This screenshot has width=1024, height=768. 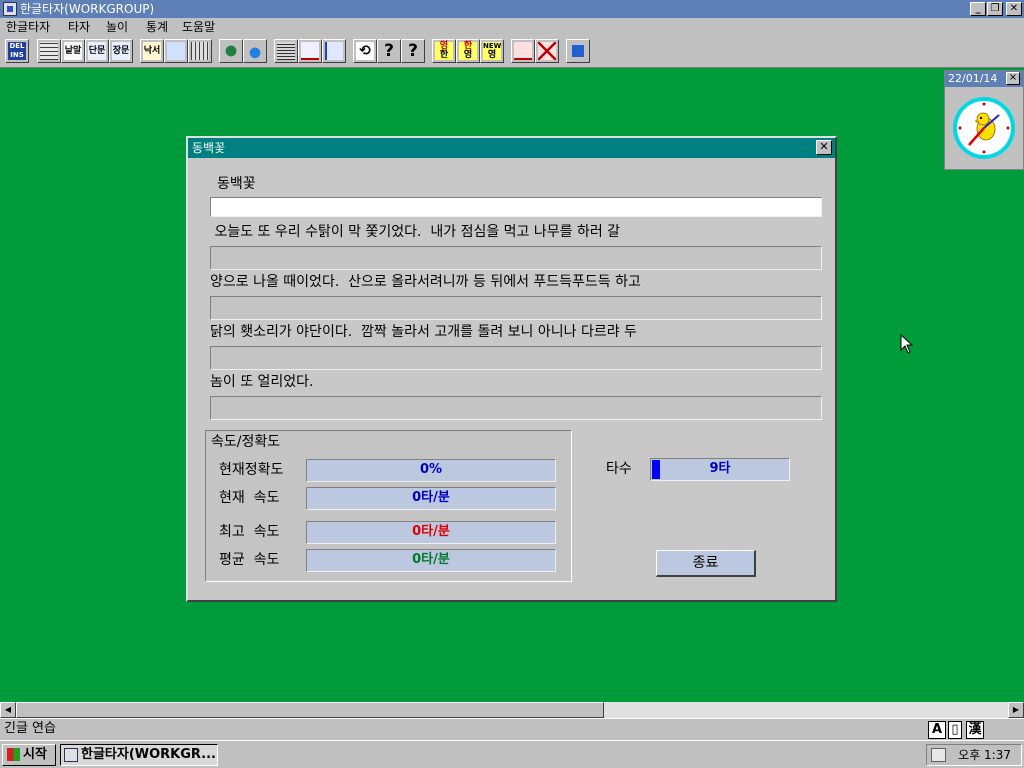 I want to click on sound-on-button, so click(x=523, y=51).